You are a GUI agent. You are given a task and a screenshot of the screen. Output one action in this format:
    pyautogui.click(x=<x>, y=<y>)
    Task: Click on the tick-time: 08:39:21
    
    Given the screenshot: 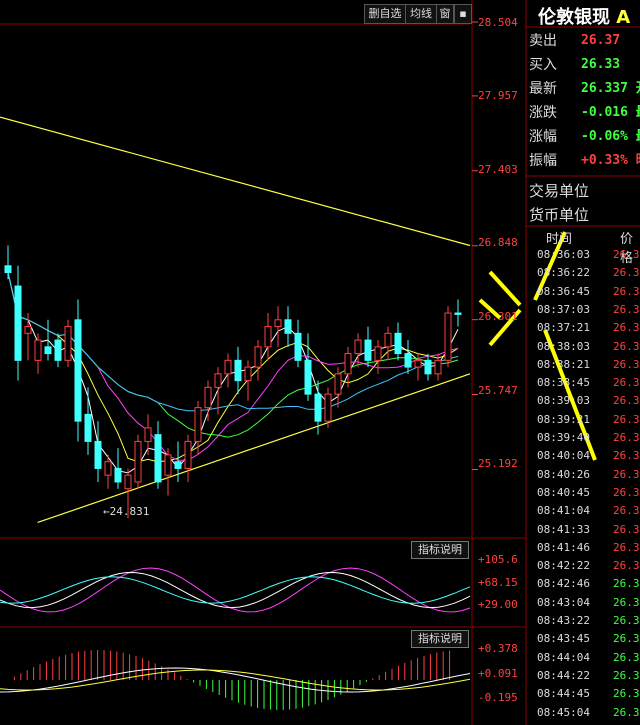 What is the action you would take?
    pyautogui.click(x=563, y=419)
    